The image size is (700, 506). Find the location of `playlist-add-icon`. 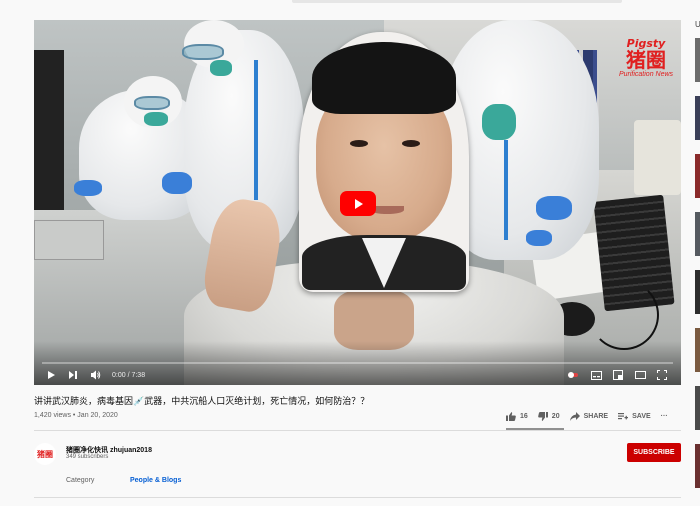

playlist-add-icon is located at coordinates (623, 416).